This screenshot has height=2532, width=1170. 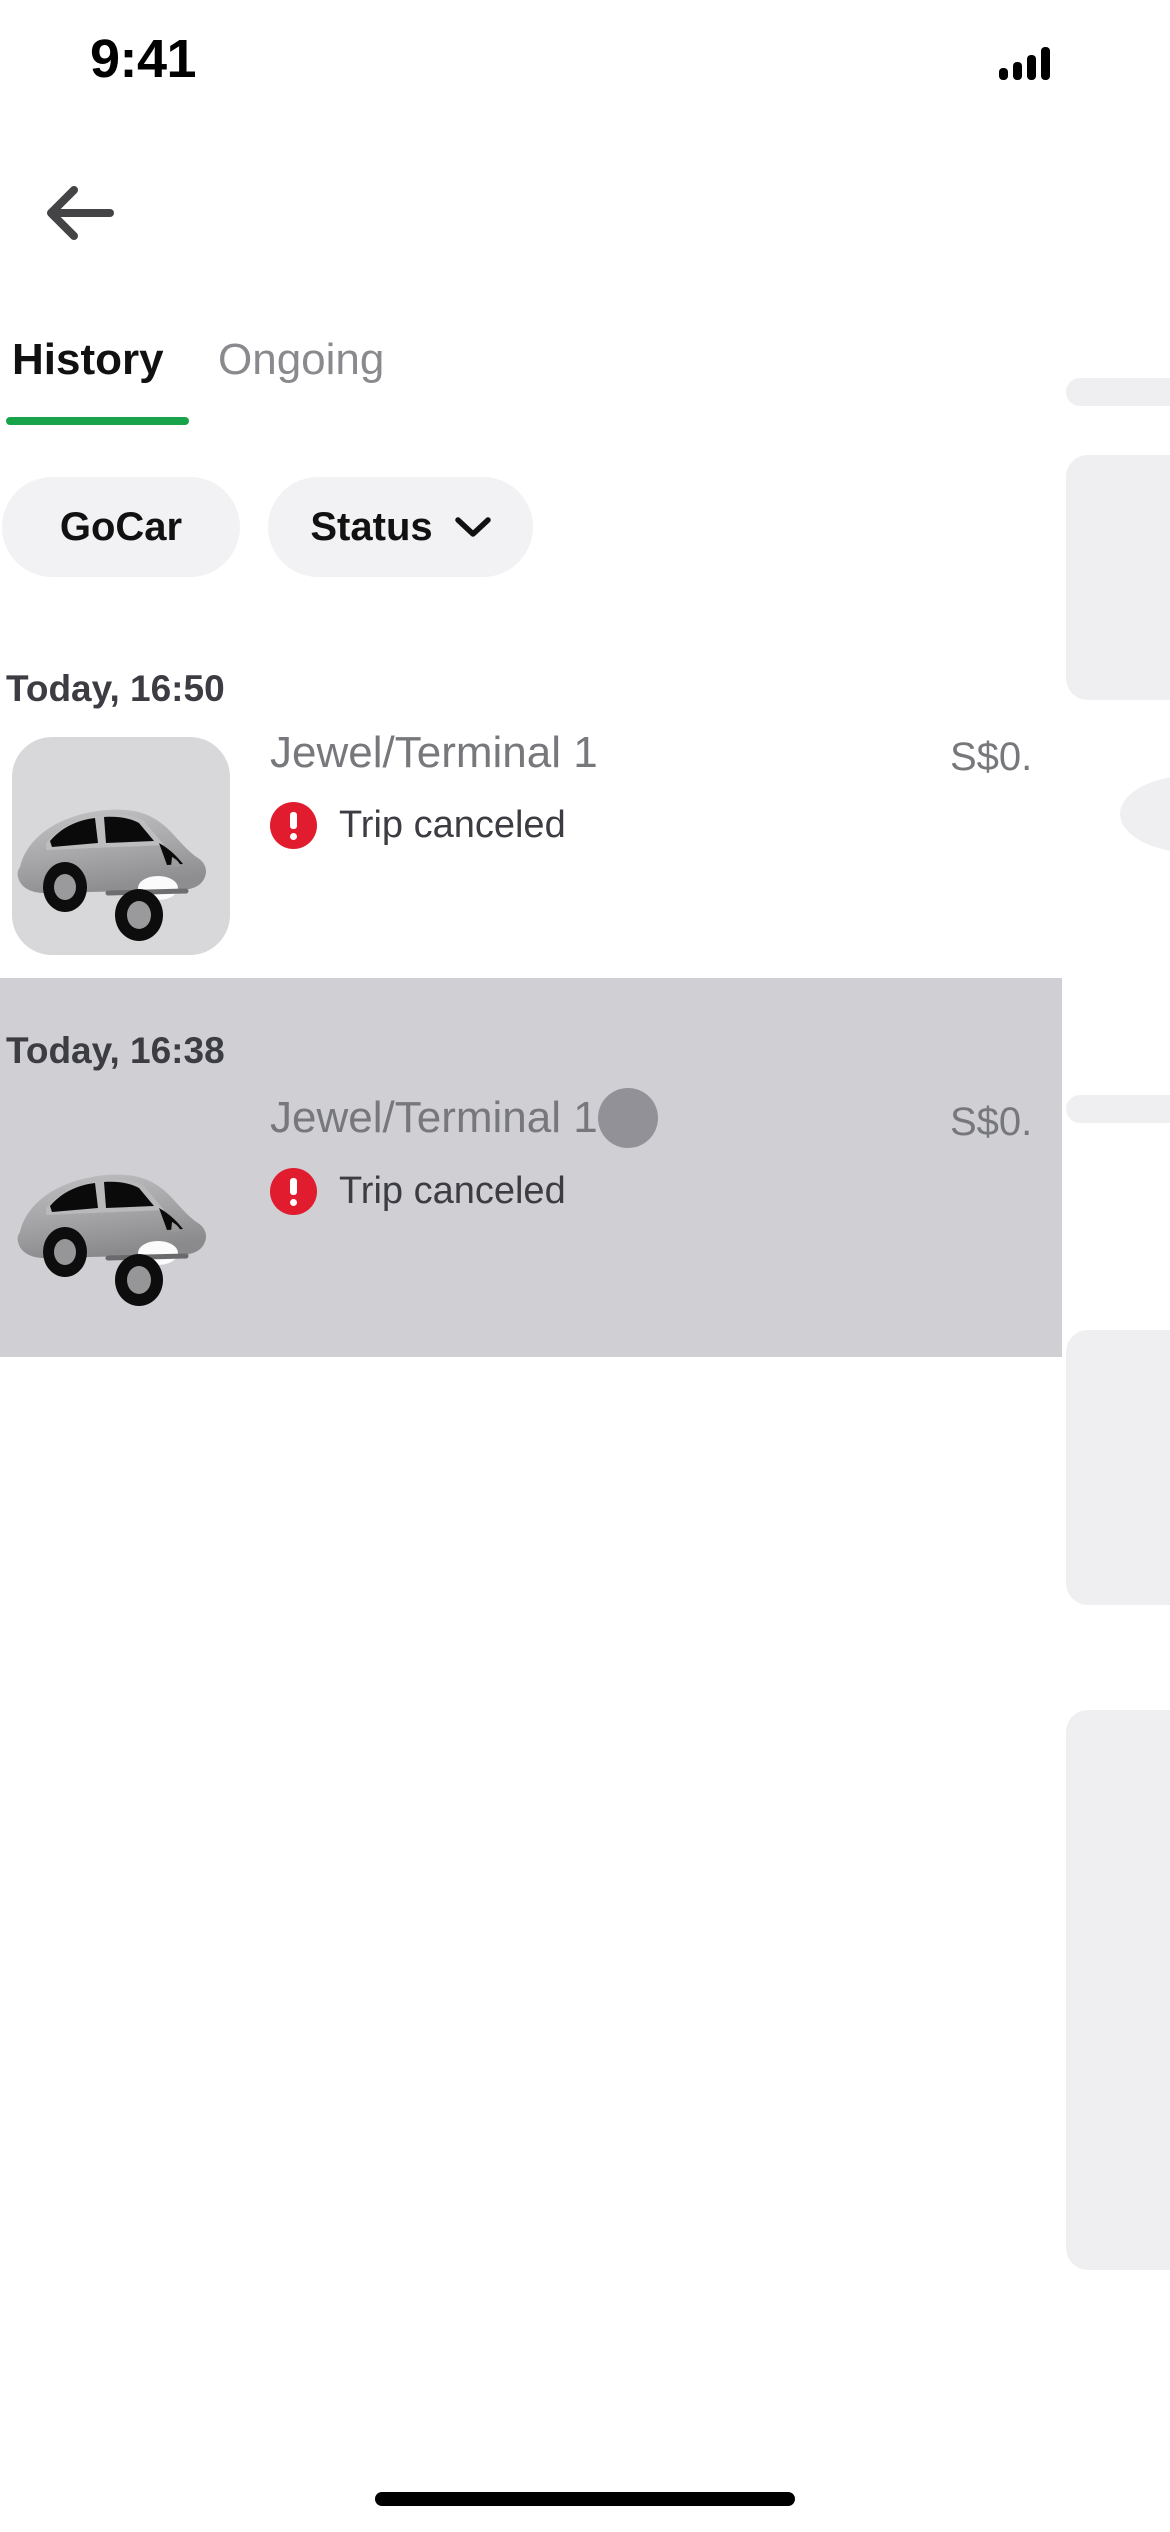 What do you see at coordinates (115, 1050) in the screenshot?
I see `trip-date: Today, 16:38` at bounding box center [115, 1050].